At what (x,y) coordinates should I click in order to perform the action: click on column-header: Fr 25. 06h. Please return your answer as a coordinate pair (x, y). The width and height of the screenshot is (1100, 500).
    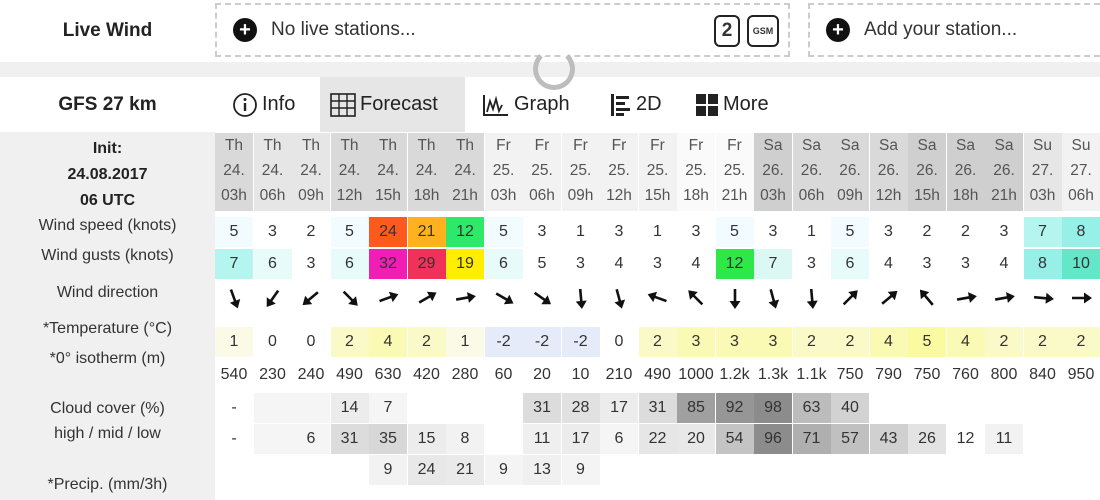
    Looking at the image, I should click on (542, 172).